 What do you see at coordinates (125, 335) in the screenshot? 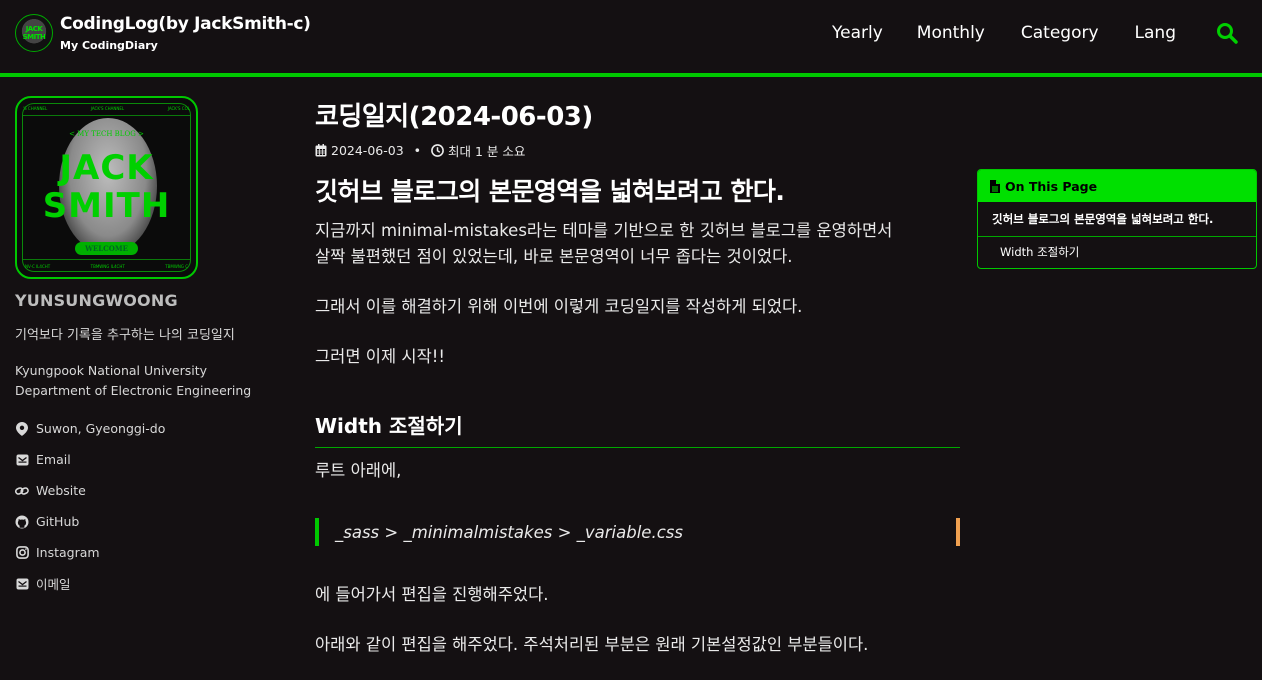
I see `author-bio: 기억보다 기록을 추구하는 나의 코딩일지` at bounding box center [125, 335].